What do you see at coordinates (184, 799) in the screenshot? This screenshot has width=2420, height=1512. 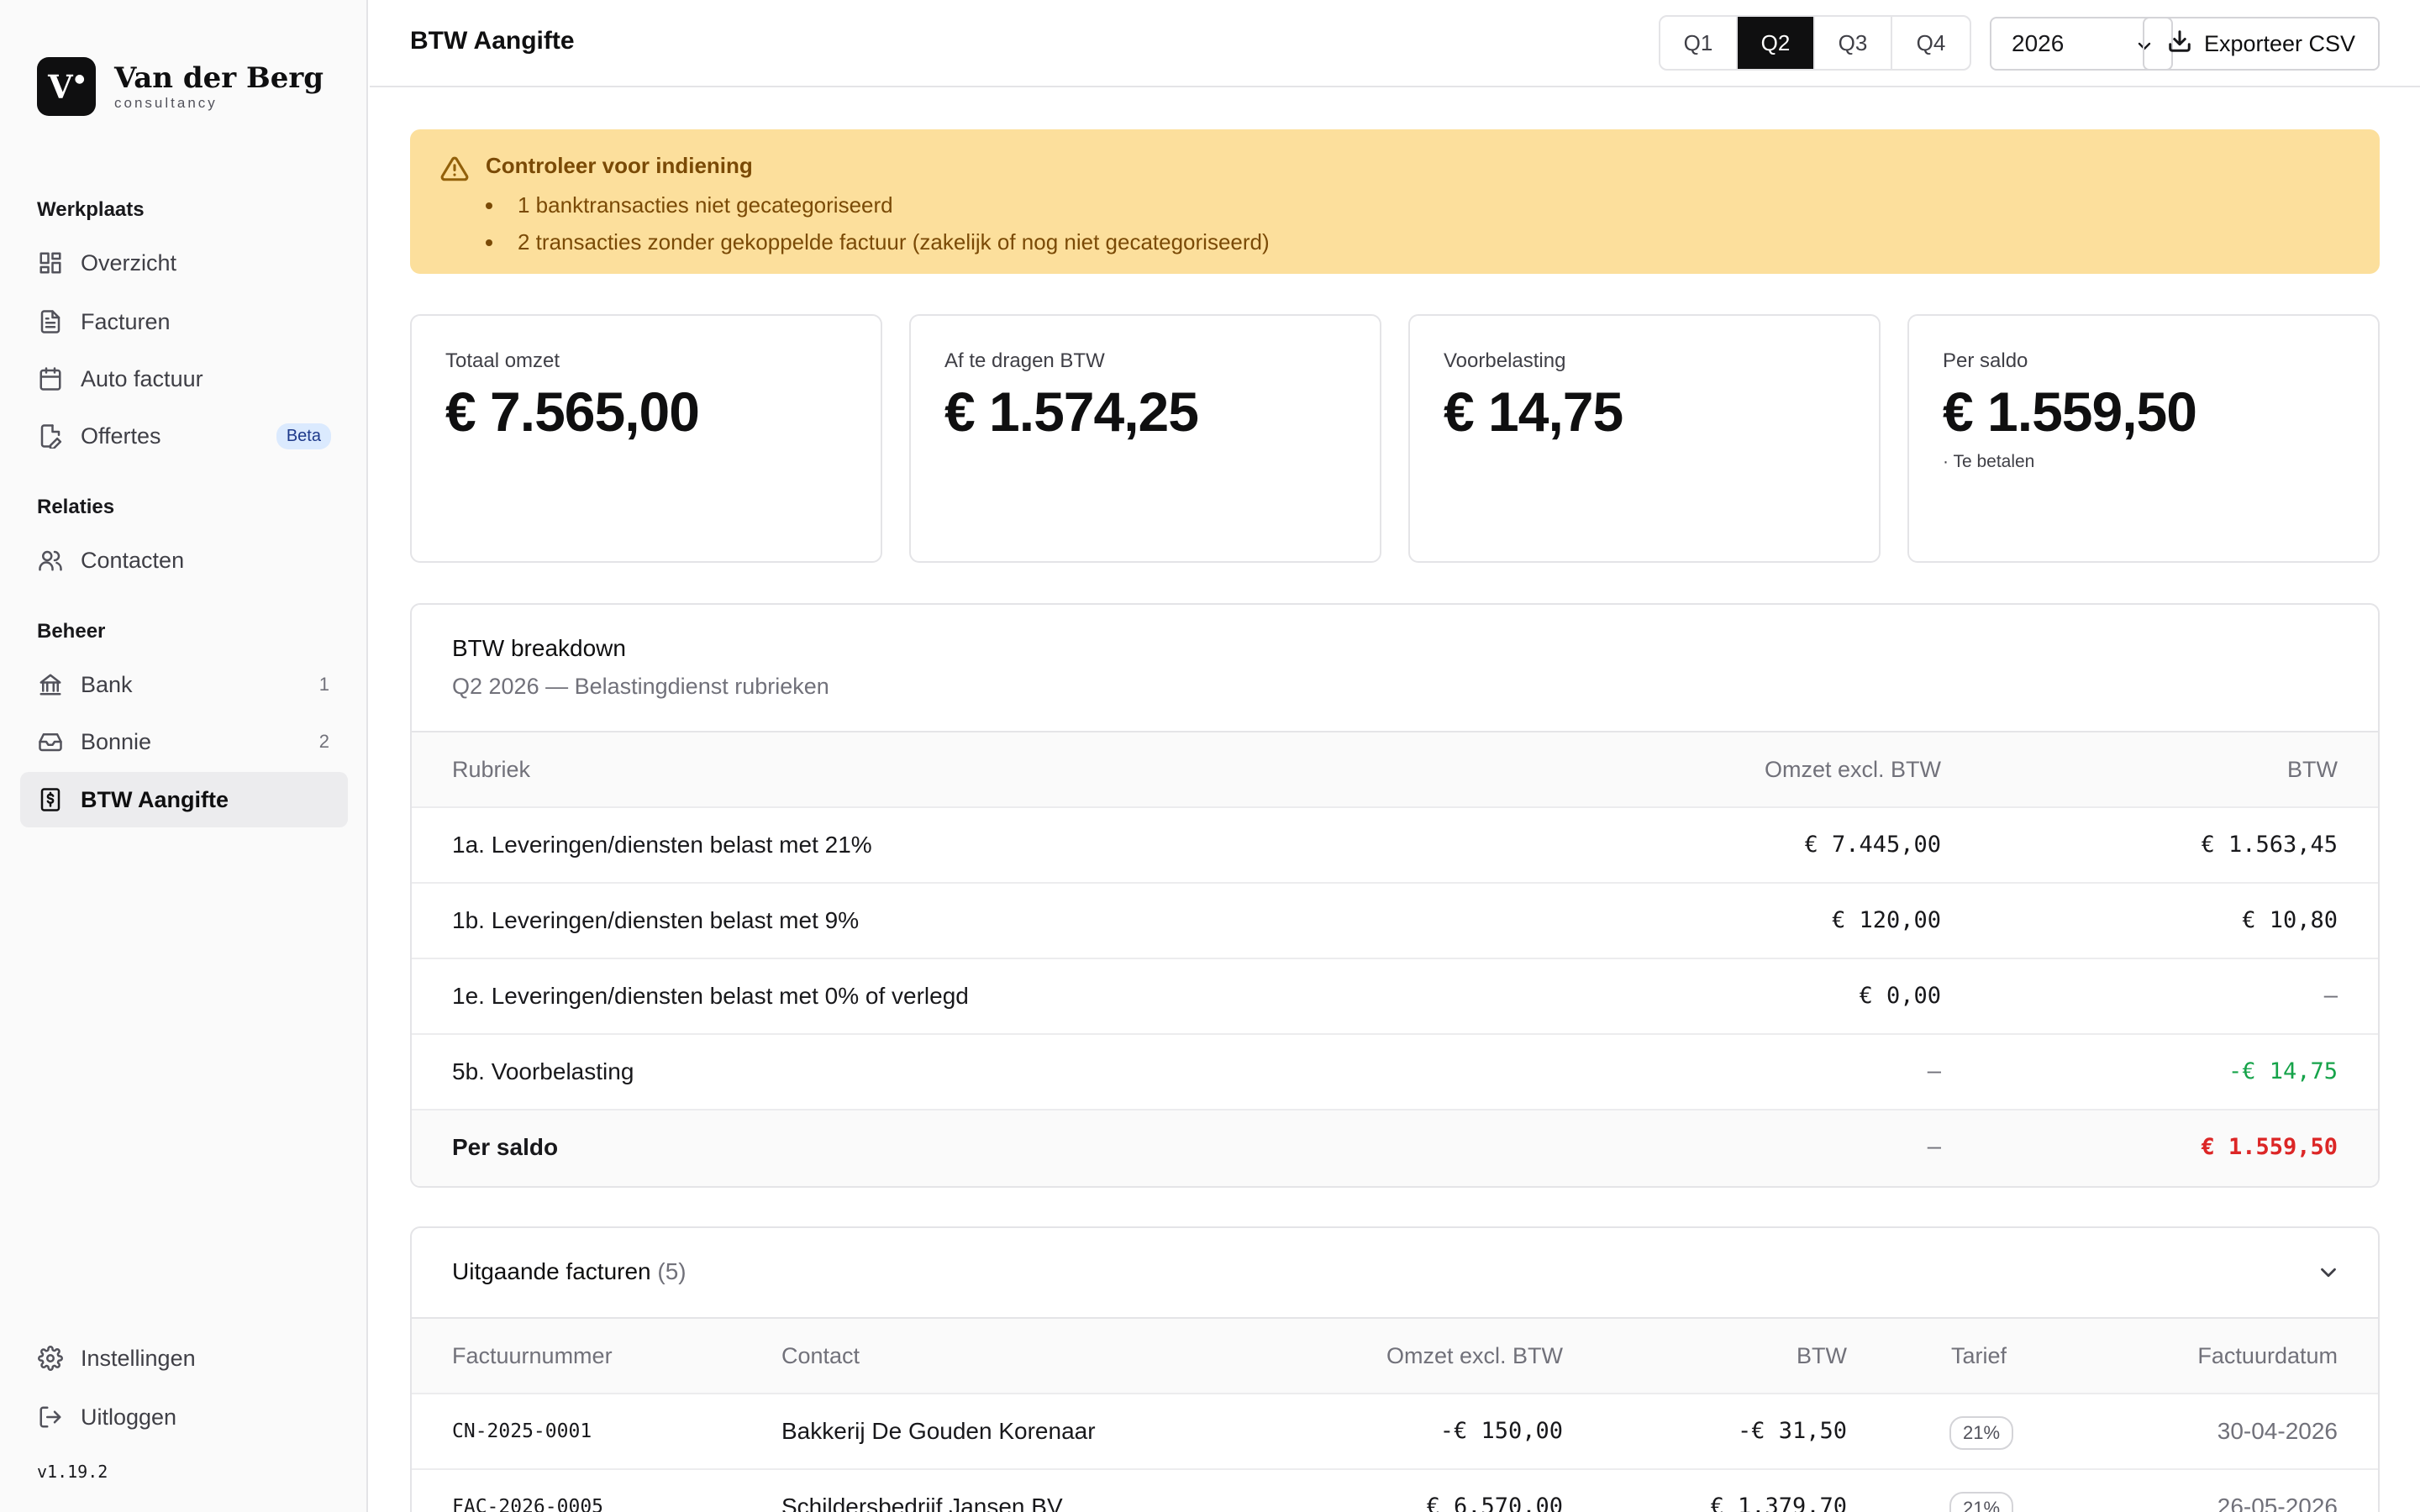 I see `sidebar-item-btw-aangifte: BTW Aangifte` at bounding box center [184, 799].